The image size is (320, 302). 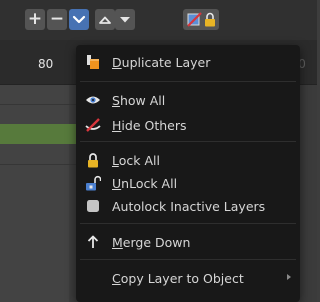 I want to click on duplicate-layer-icon, so click(x=93, y=62).